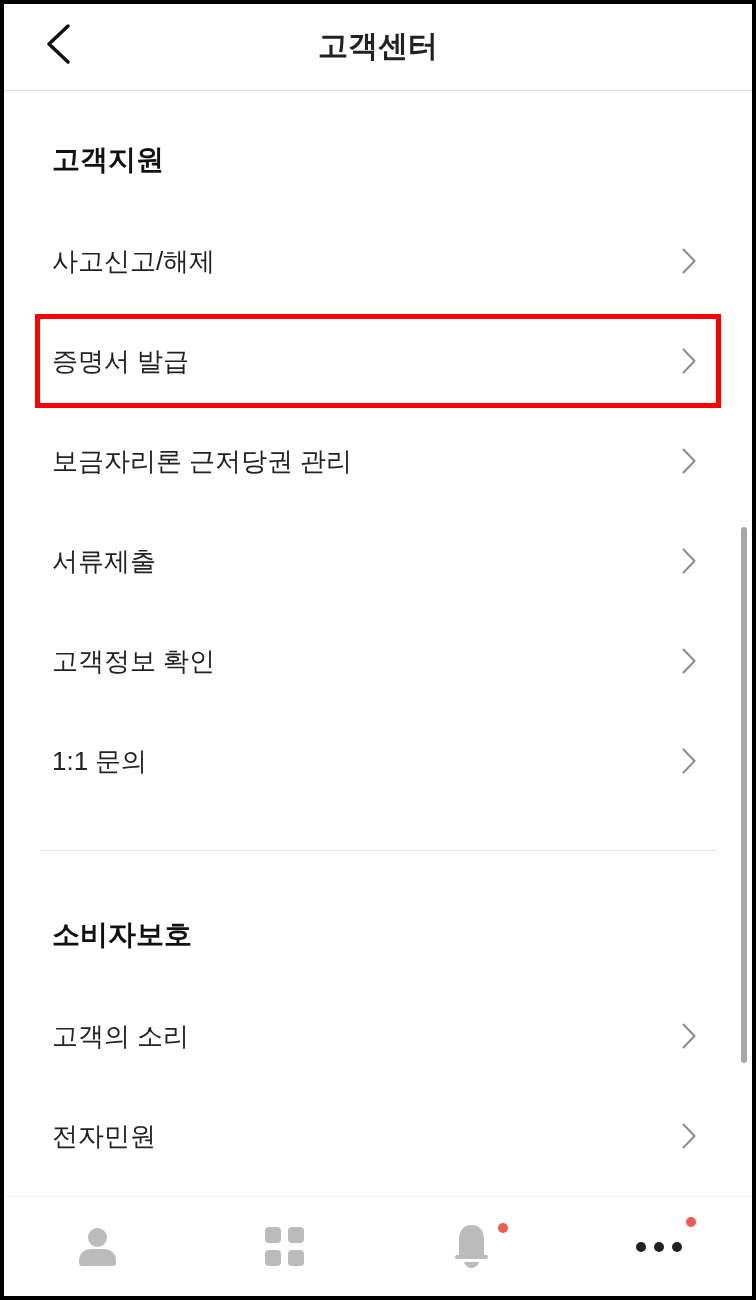 The width and height of the screenshot is (756, 1300). What do you see at coordinates (378, 761) in the screenshot?
I see `menu-item: 1:1 문의` at bounding box center [378, 761].